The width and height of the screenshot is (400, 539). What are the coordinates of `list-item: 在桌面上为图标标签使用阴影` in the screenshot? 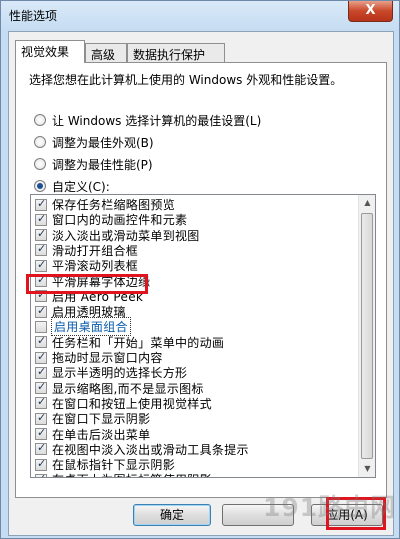 It's located at (123, 474).